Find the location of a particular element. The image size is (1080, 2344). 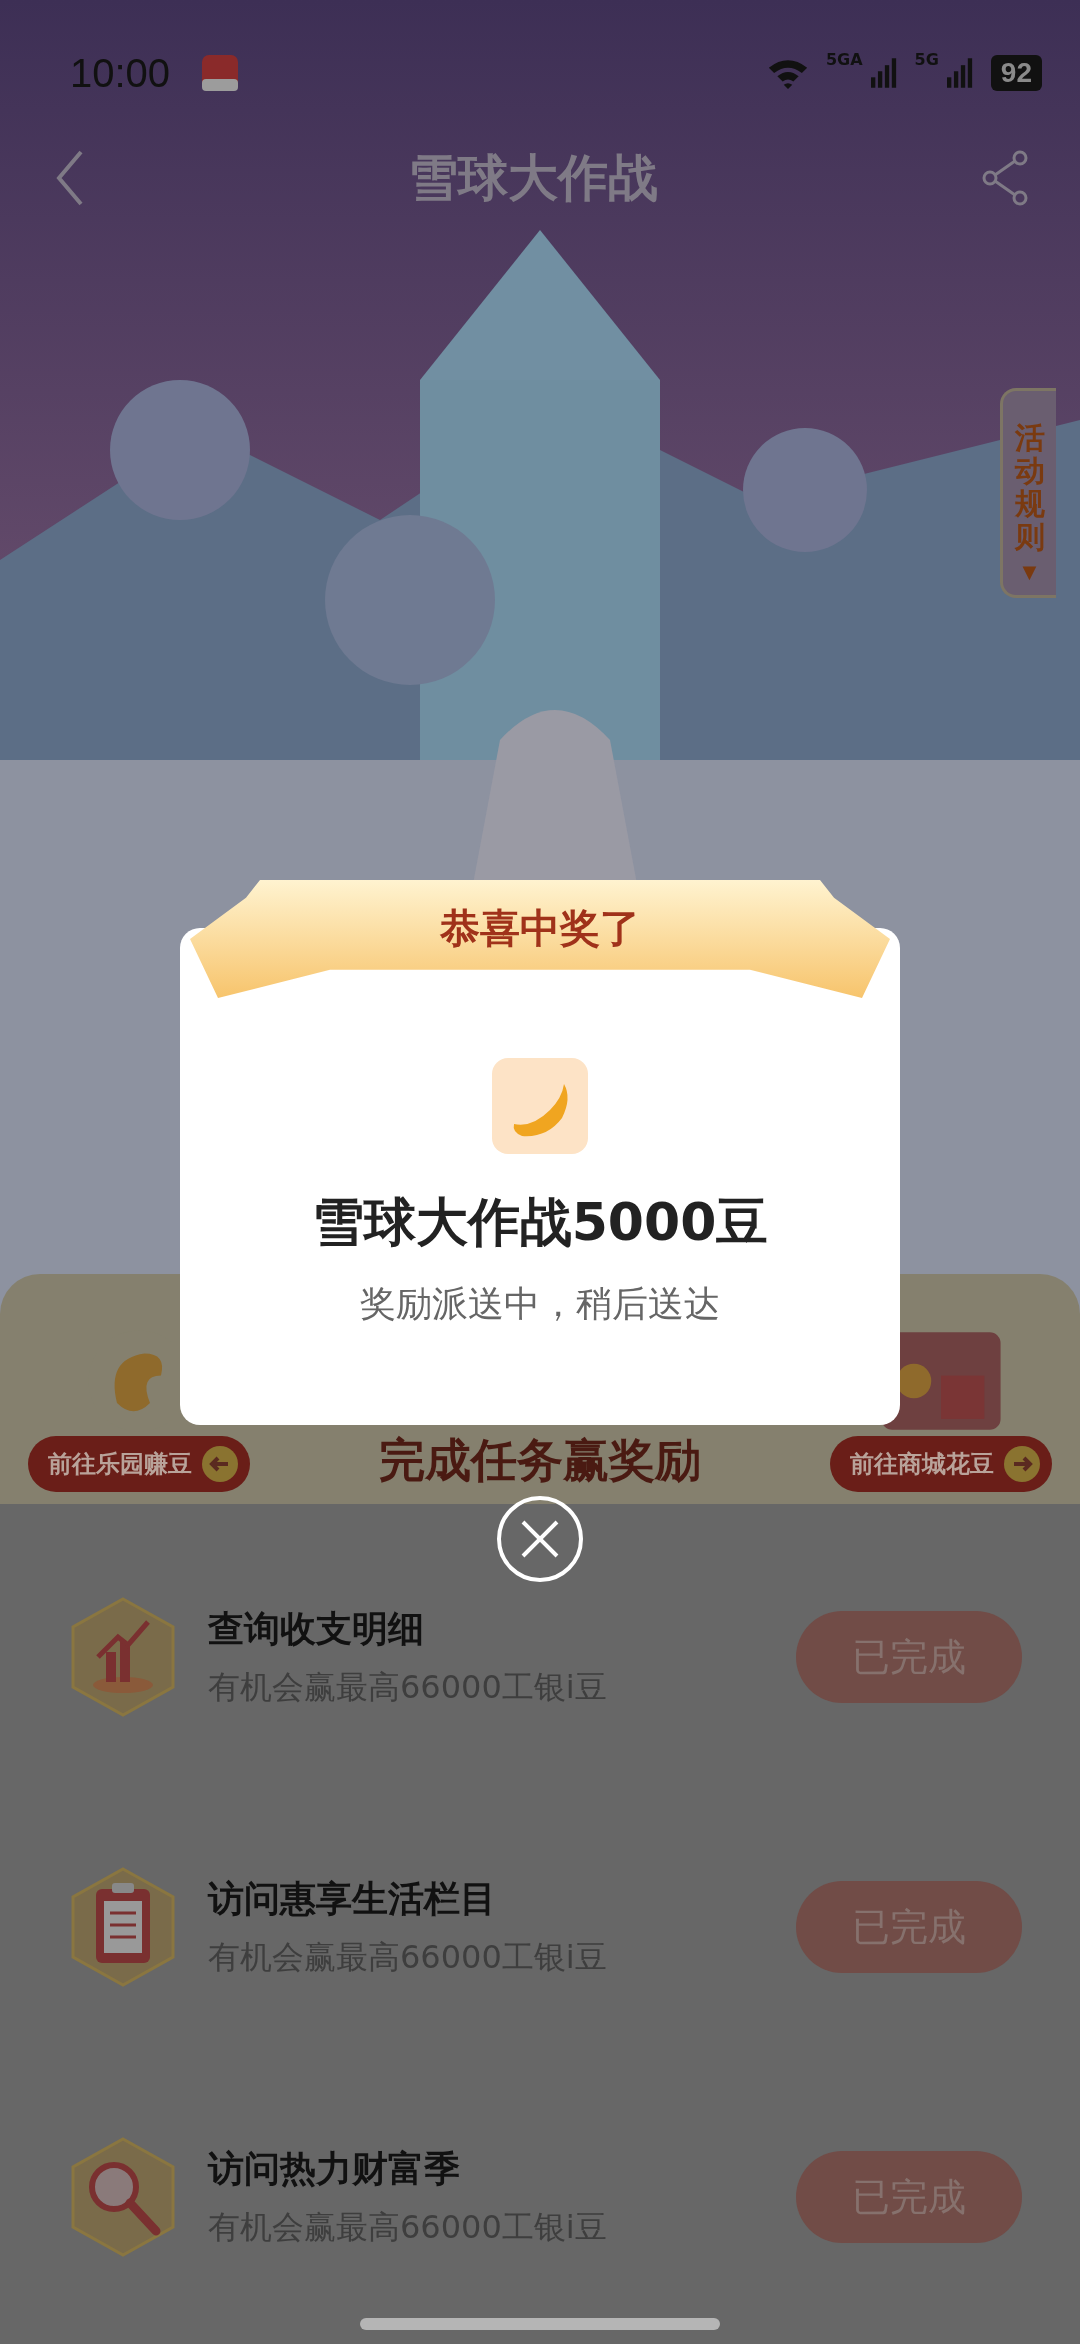

page-title: 雪球大作战 is located at coordinates (532, 178).